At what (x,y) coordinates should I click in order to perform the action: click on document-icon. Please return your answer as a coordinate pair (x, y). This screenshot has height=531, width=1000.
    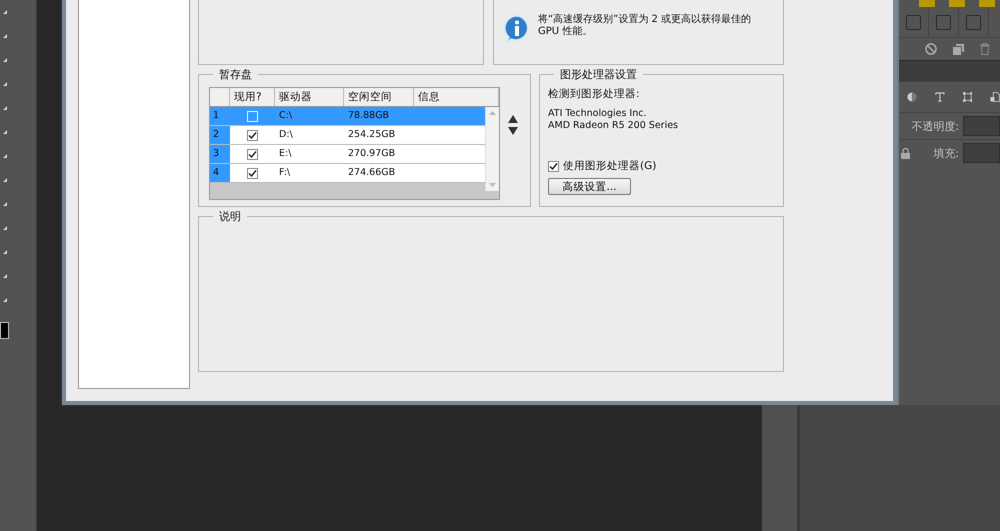
    Looking at the image, I should click on (995, 97).